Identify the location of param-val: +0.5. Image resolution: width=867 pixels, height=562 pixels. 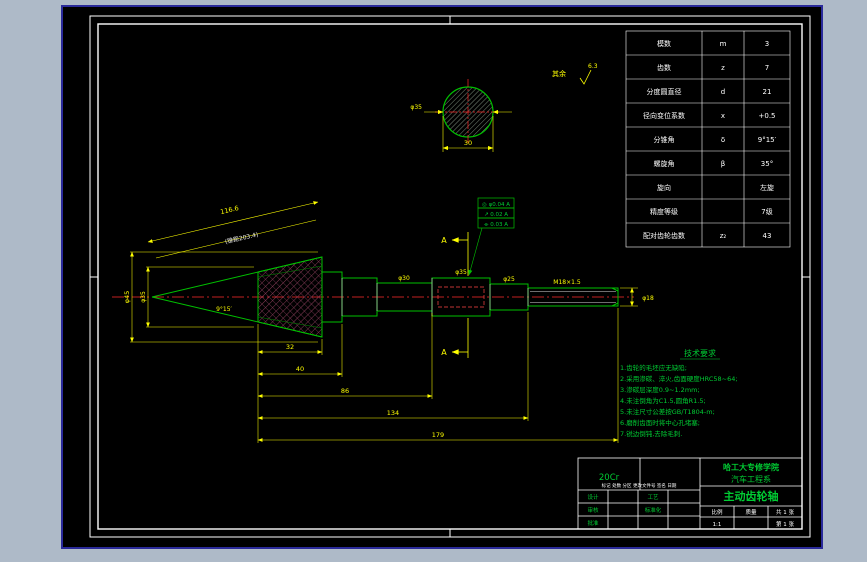
(767, 116).